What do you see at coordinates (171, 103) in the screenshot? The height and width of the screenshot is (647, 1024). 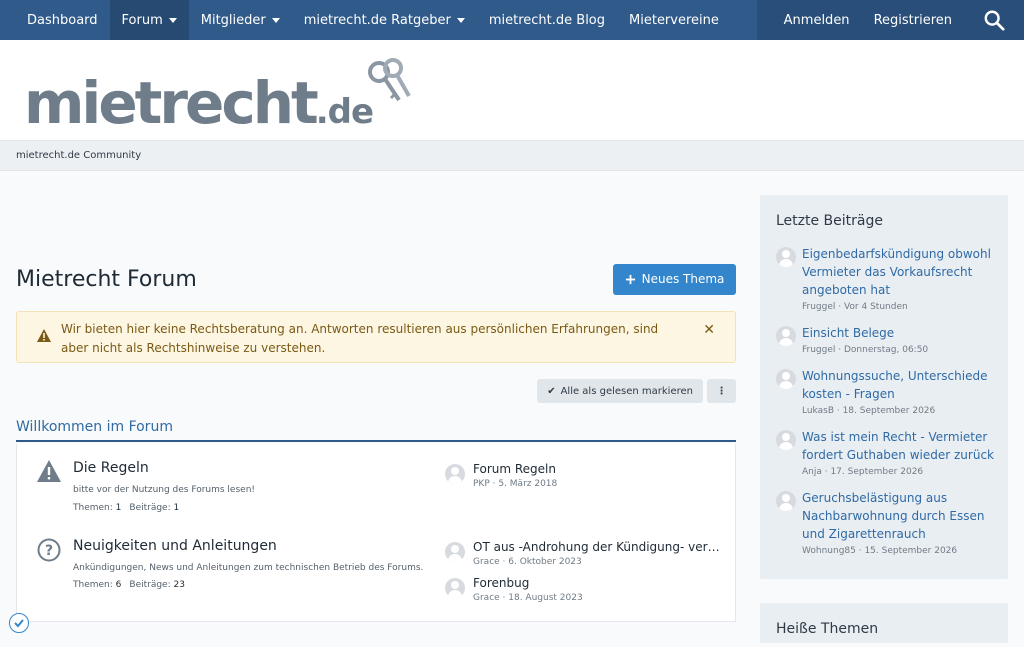 I see `logo-main: mietrecht` at bounding box center [171, 103].